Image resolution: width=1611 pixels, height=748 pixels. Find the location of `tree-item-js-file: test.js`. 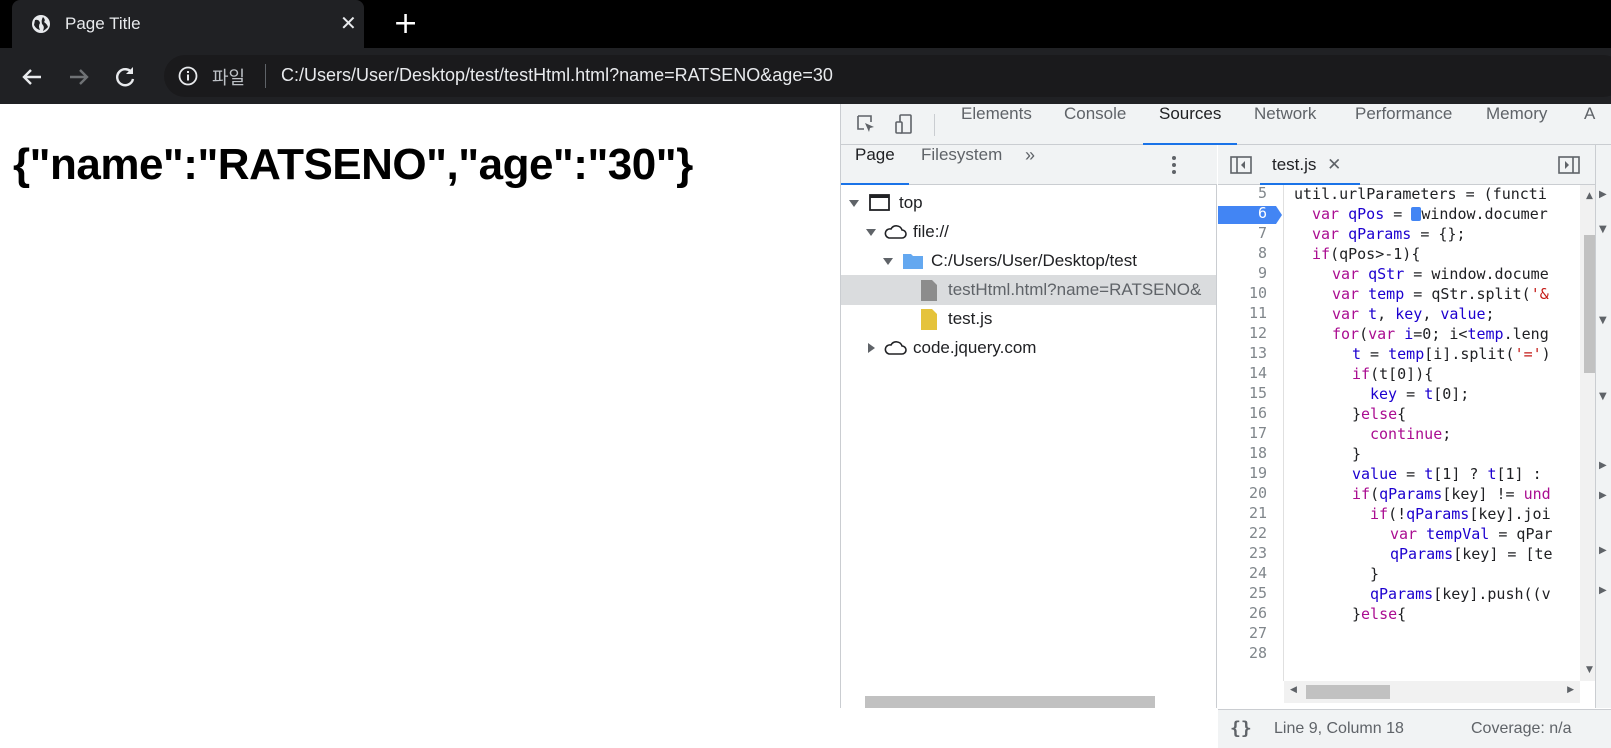

tree-item-js-file: test.js is located at coordinates (1028, 319).